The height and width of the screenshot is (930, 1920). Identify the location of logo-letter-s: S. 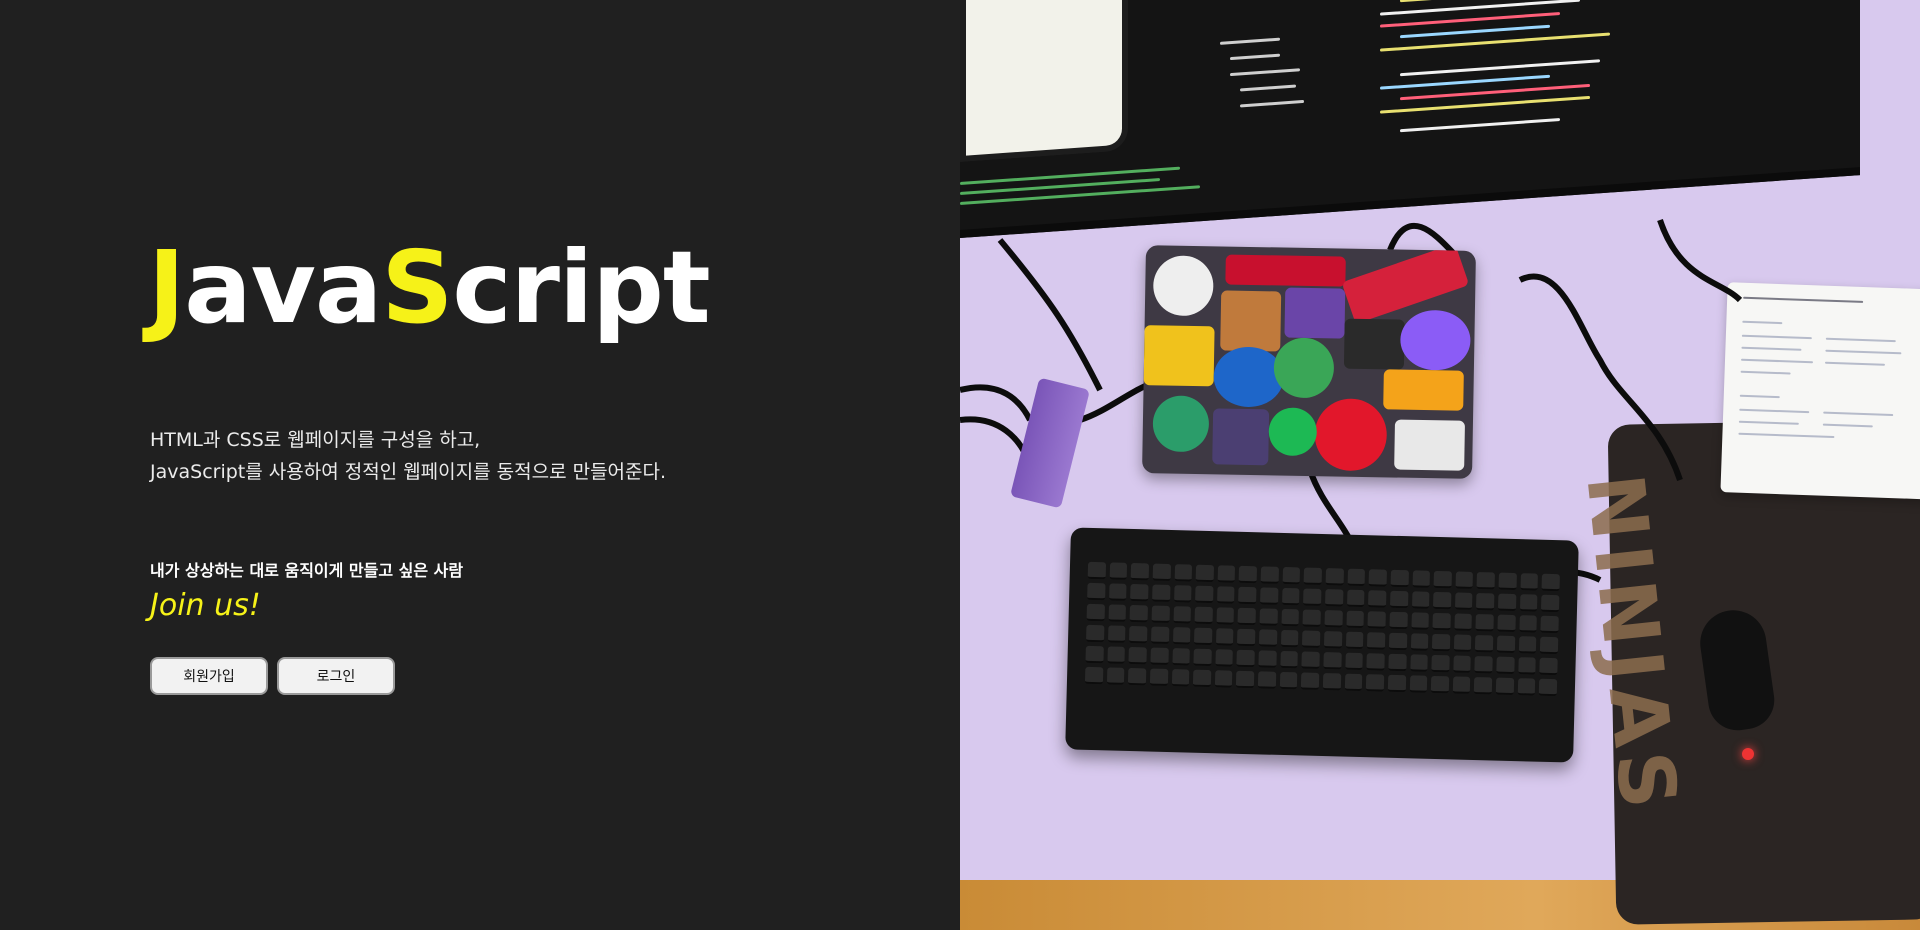
(417, 287).